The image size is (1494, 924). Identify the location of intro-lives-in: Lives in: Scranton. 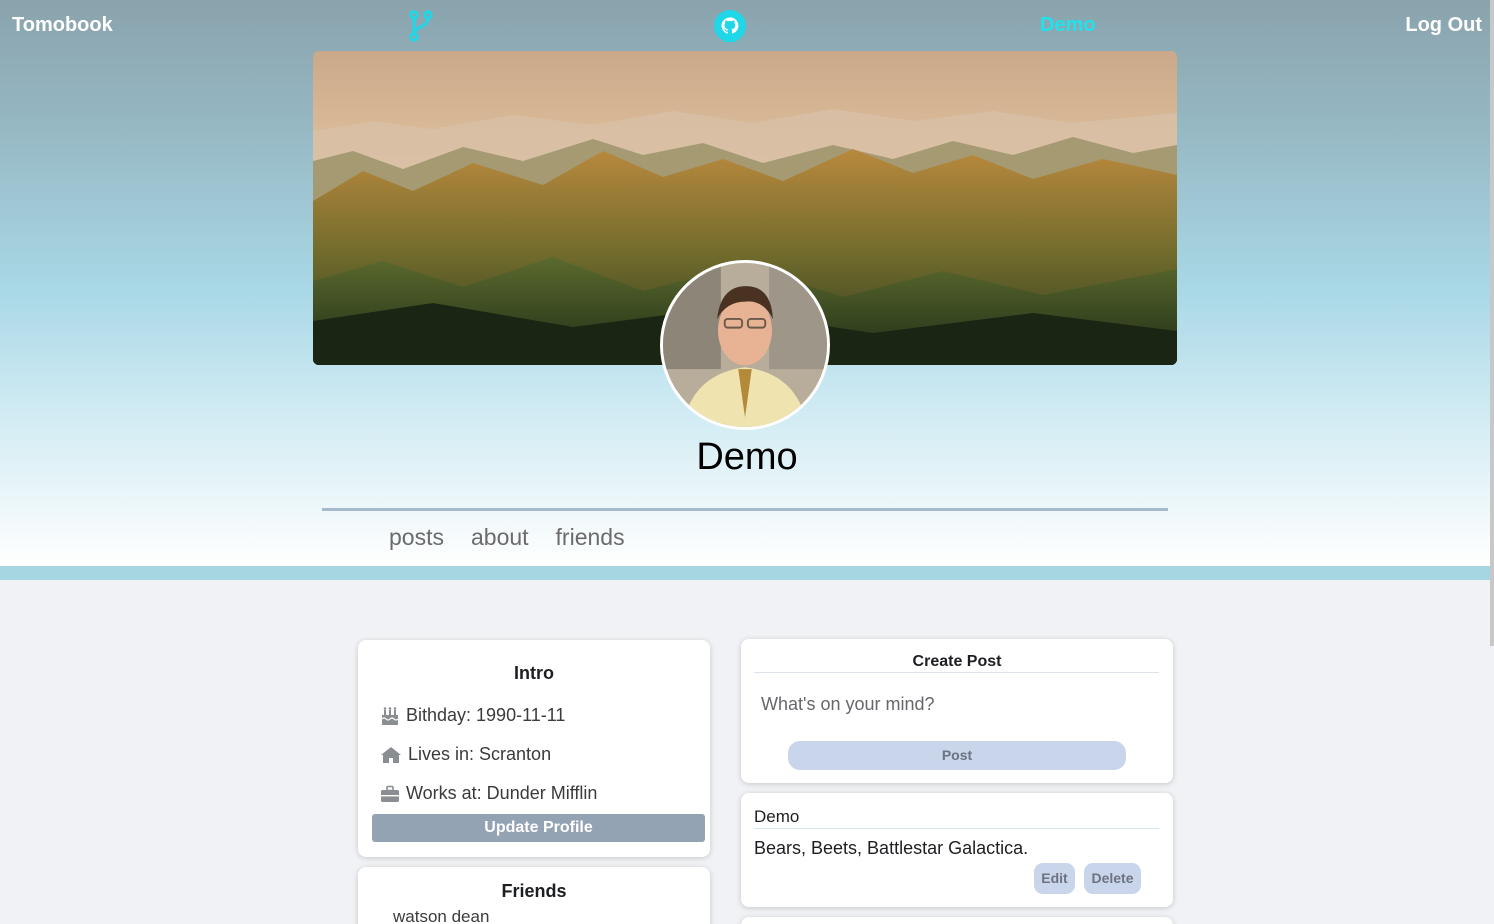
(465, 754).